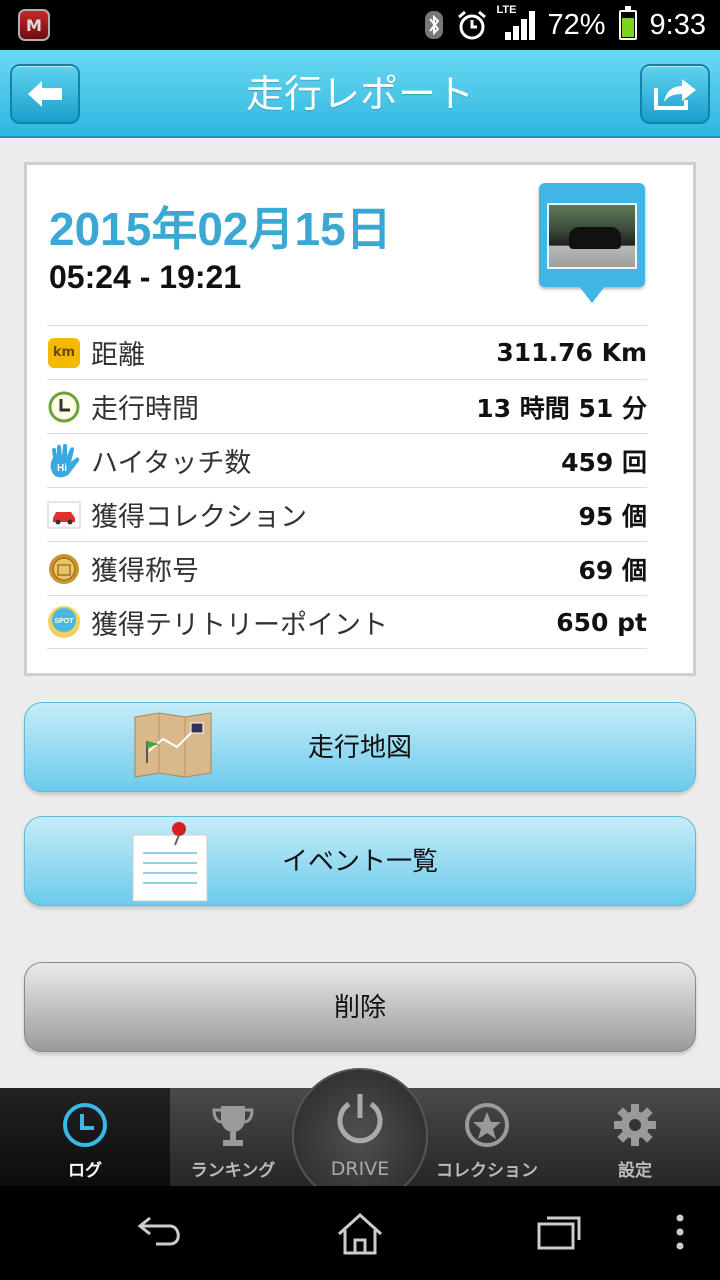  What do you see at coordinates (576, 24) in the screenshot?
I see `battery-percent: 72%` at bounding box center [576, 24].